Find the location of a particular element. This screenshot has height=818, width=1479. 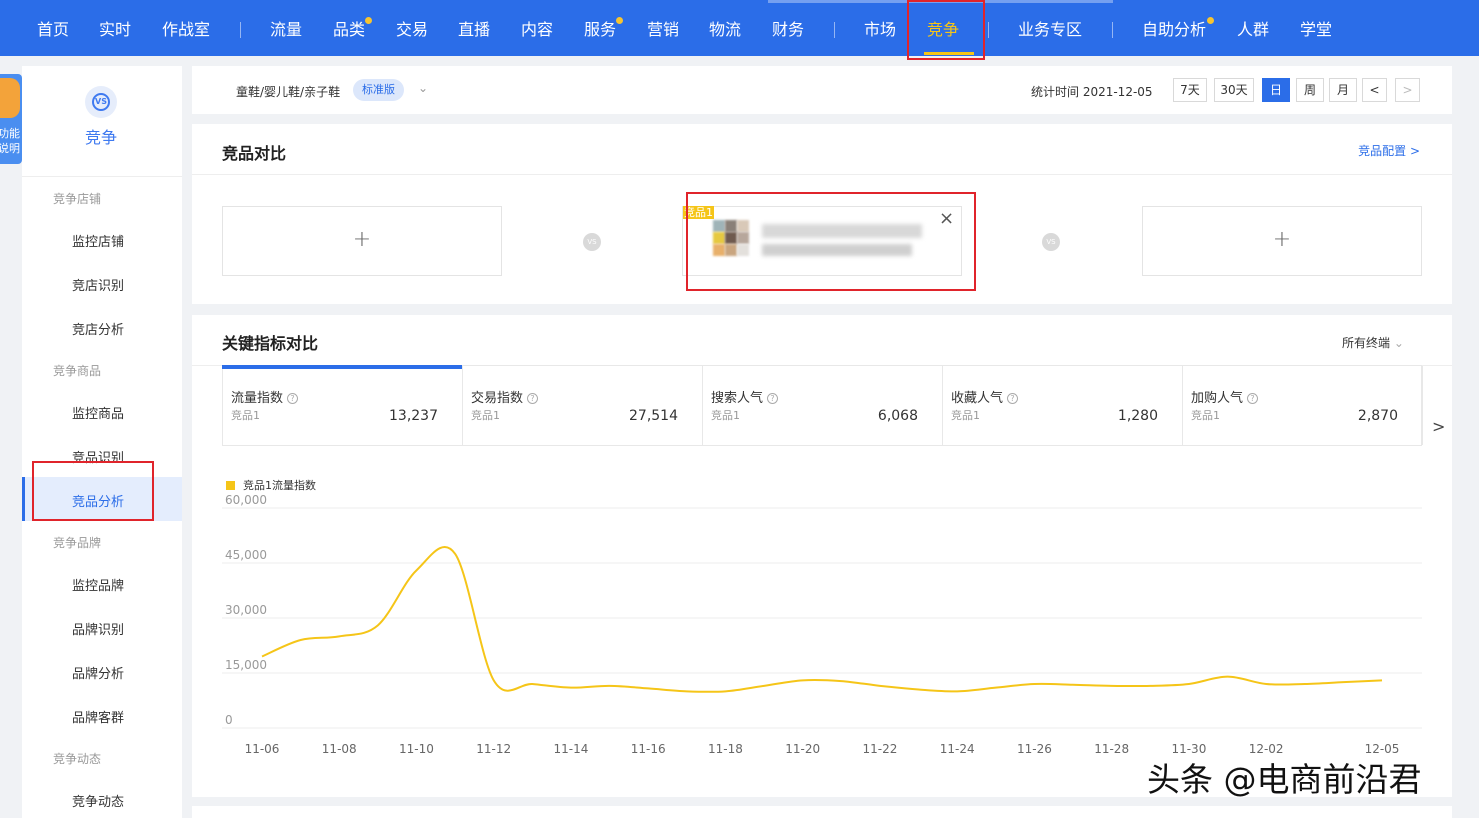

nav-item-logistics: 物流 is located at coordinates (725, 28).